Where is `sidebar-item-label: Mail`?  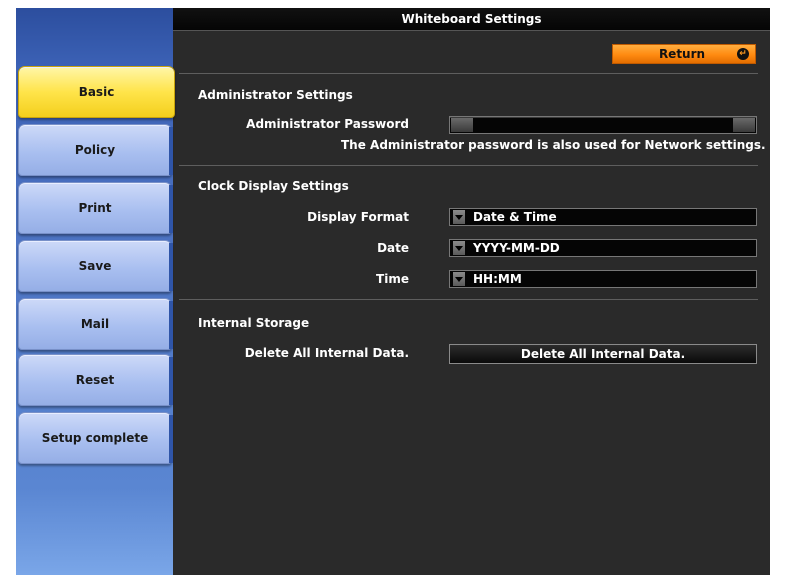 sidebar-item-label: Mail is located at coordinates (95, 324).